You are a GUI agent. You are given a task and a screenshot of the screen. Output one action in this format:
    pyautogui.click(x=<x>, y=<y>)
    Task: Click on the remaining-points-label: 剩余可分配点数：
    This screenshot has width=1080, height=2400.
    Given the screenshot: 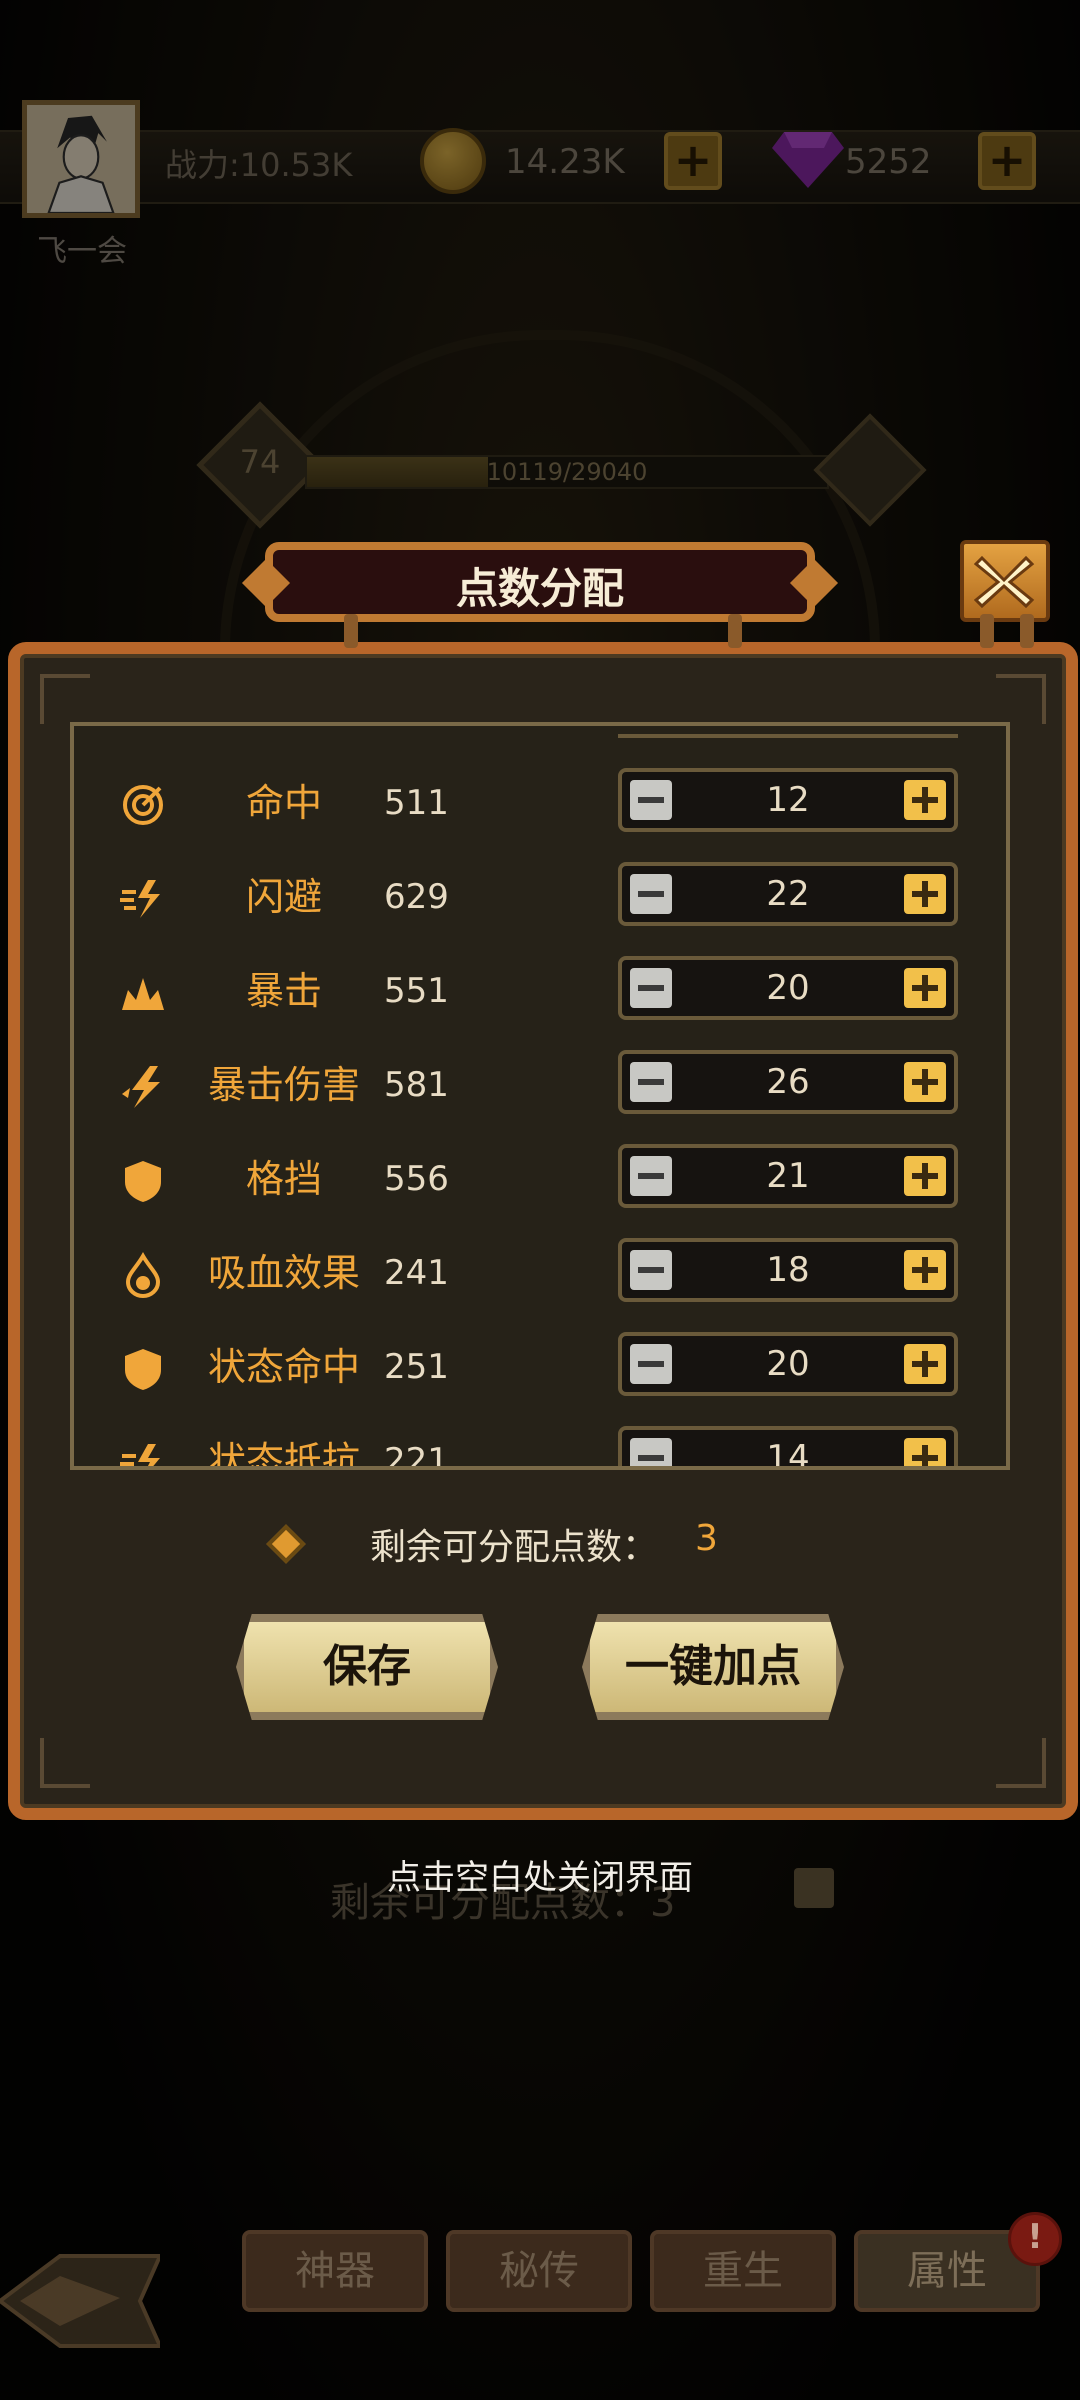 What is the action you would take?
    pyautogui.click(x=514, y=1547)
    